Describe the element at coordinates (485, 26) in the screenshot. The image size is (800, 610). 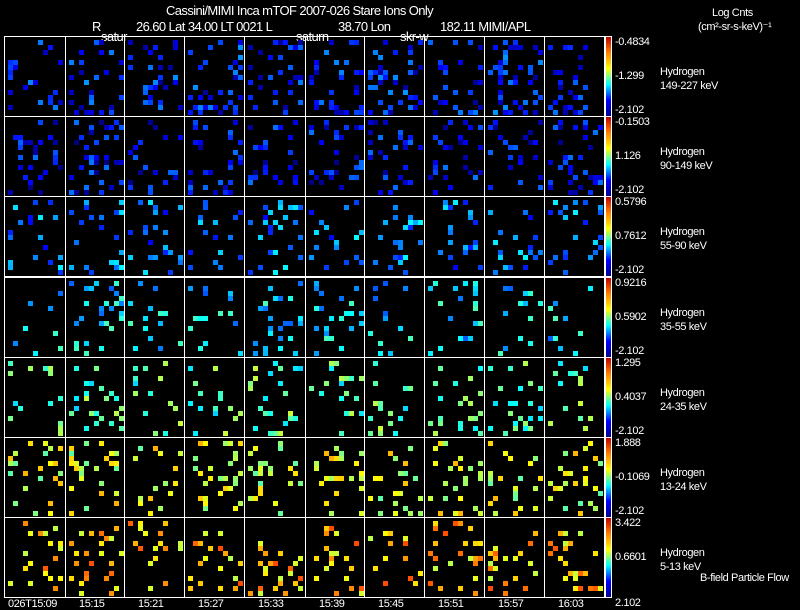
I see `lon-readout: 182.11 MIMI/APL` at that location.